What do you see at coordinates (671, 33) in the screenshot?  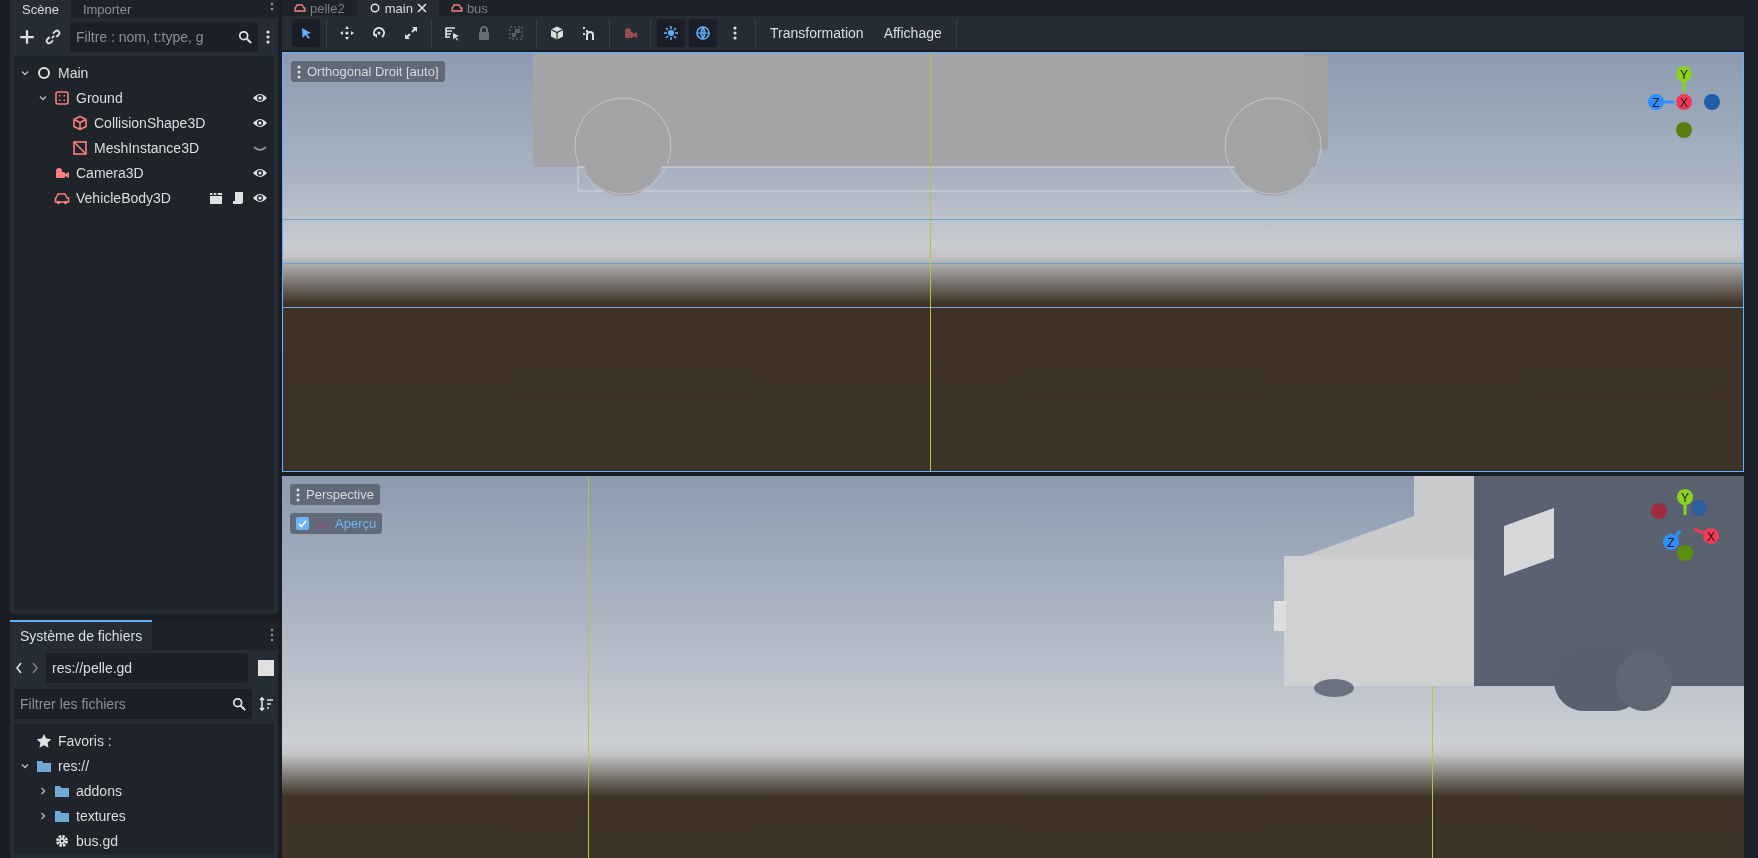 I see `sun-icon` at bounding box center [671, 33].